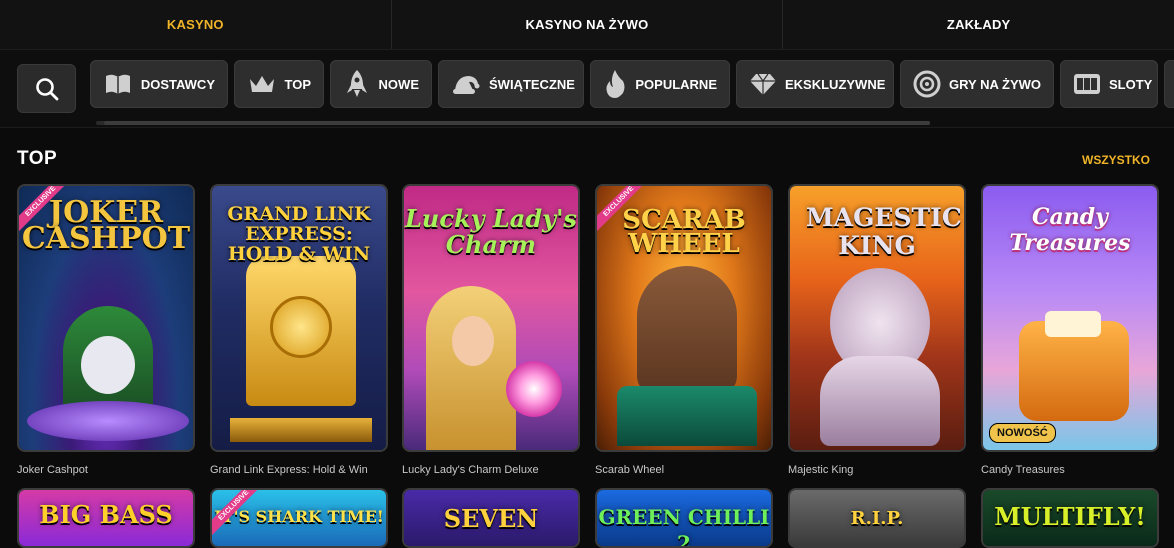  I want to click on game-card-shark-time: IT'S SHARK TIME! EXCLUSIVE, so click(299, 518).